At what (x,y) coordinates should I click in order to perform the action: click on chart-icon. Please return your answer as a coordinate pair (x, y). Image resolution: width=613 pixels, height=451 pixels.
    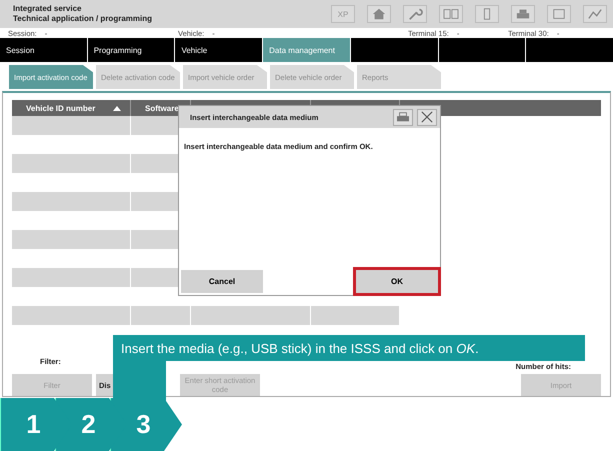
    Looking at the image, I should click on (595, 14).